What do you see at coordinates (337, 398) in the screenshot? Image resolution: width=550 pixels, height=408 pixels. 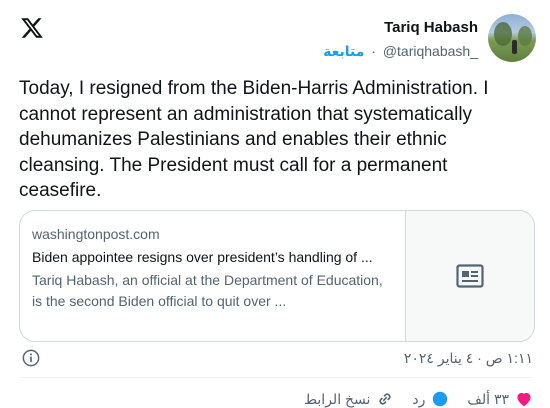 I see `copy-link-label: نسخ الرابط` at bounding box center [337, 398].